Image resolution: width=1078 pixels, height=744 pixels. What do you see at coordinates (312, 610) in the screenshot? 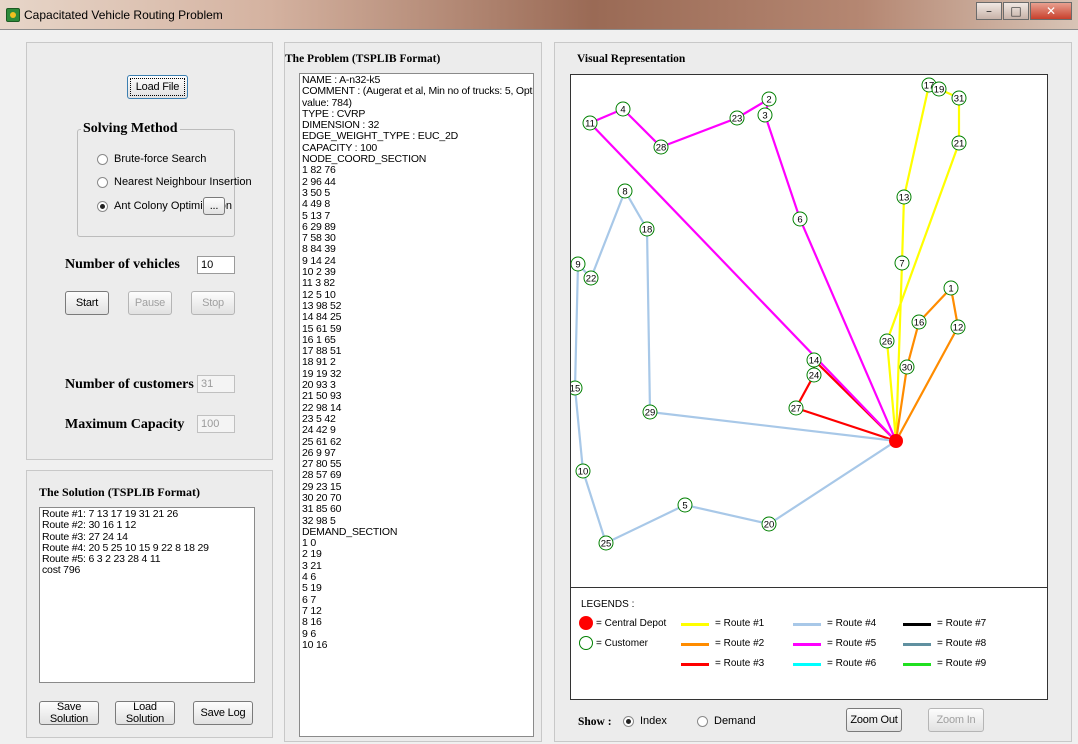
I see `text-line: 7 12` at bounding box center [312, 610].